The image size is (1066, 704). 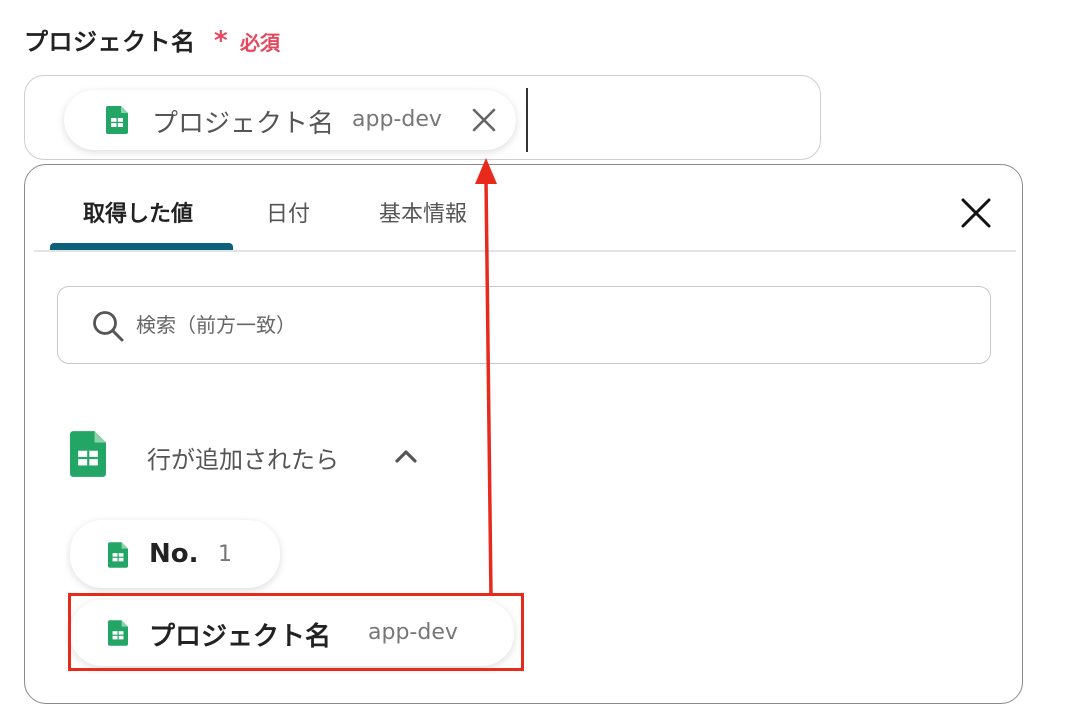 I want to click on tab-retrieved-values: 取得した値, so click(x=138, y=212).